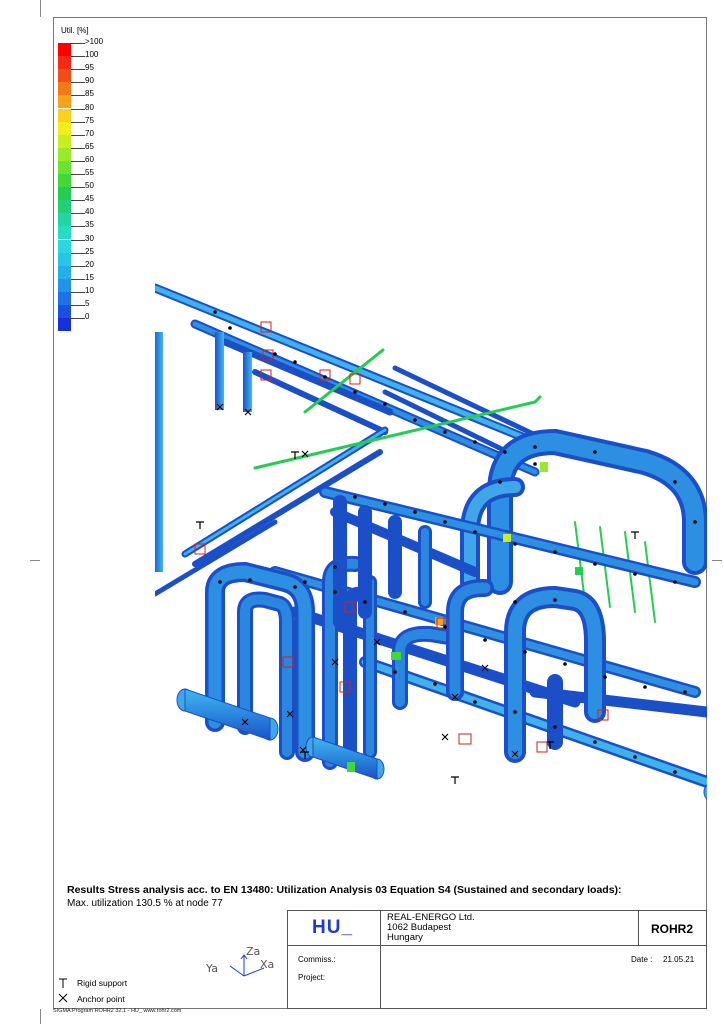 This screenshot has height=1024, width=724. What do you see at coordinates (239, 961) in the screenshot?
I see `axes-triad: Za Ya Xa` at bounding box center [239, 961].